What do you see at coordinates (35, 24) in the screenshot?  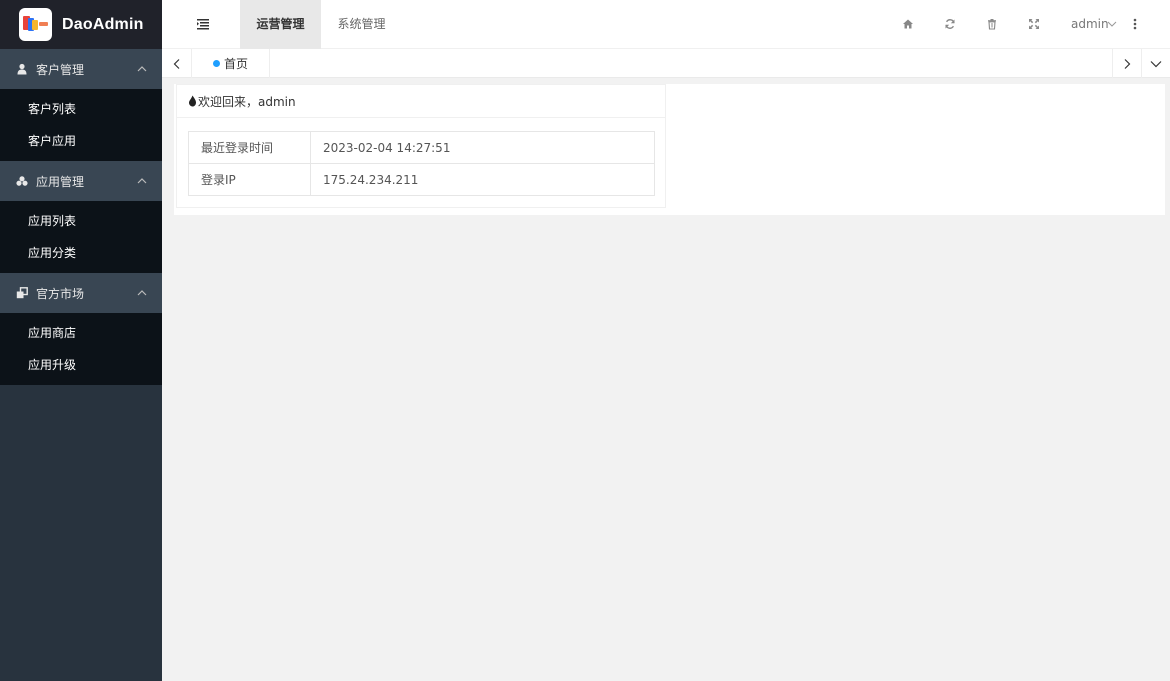 I see `logo-icon` at bounding box center [35, 24].